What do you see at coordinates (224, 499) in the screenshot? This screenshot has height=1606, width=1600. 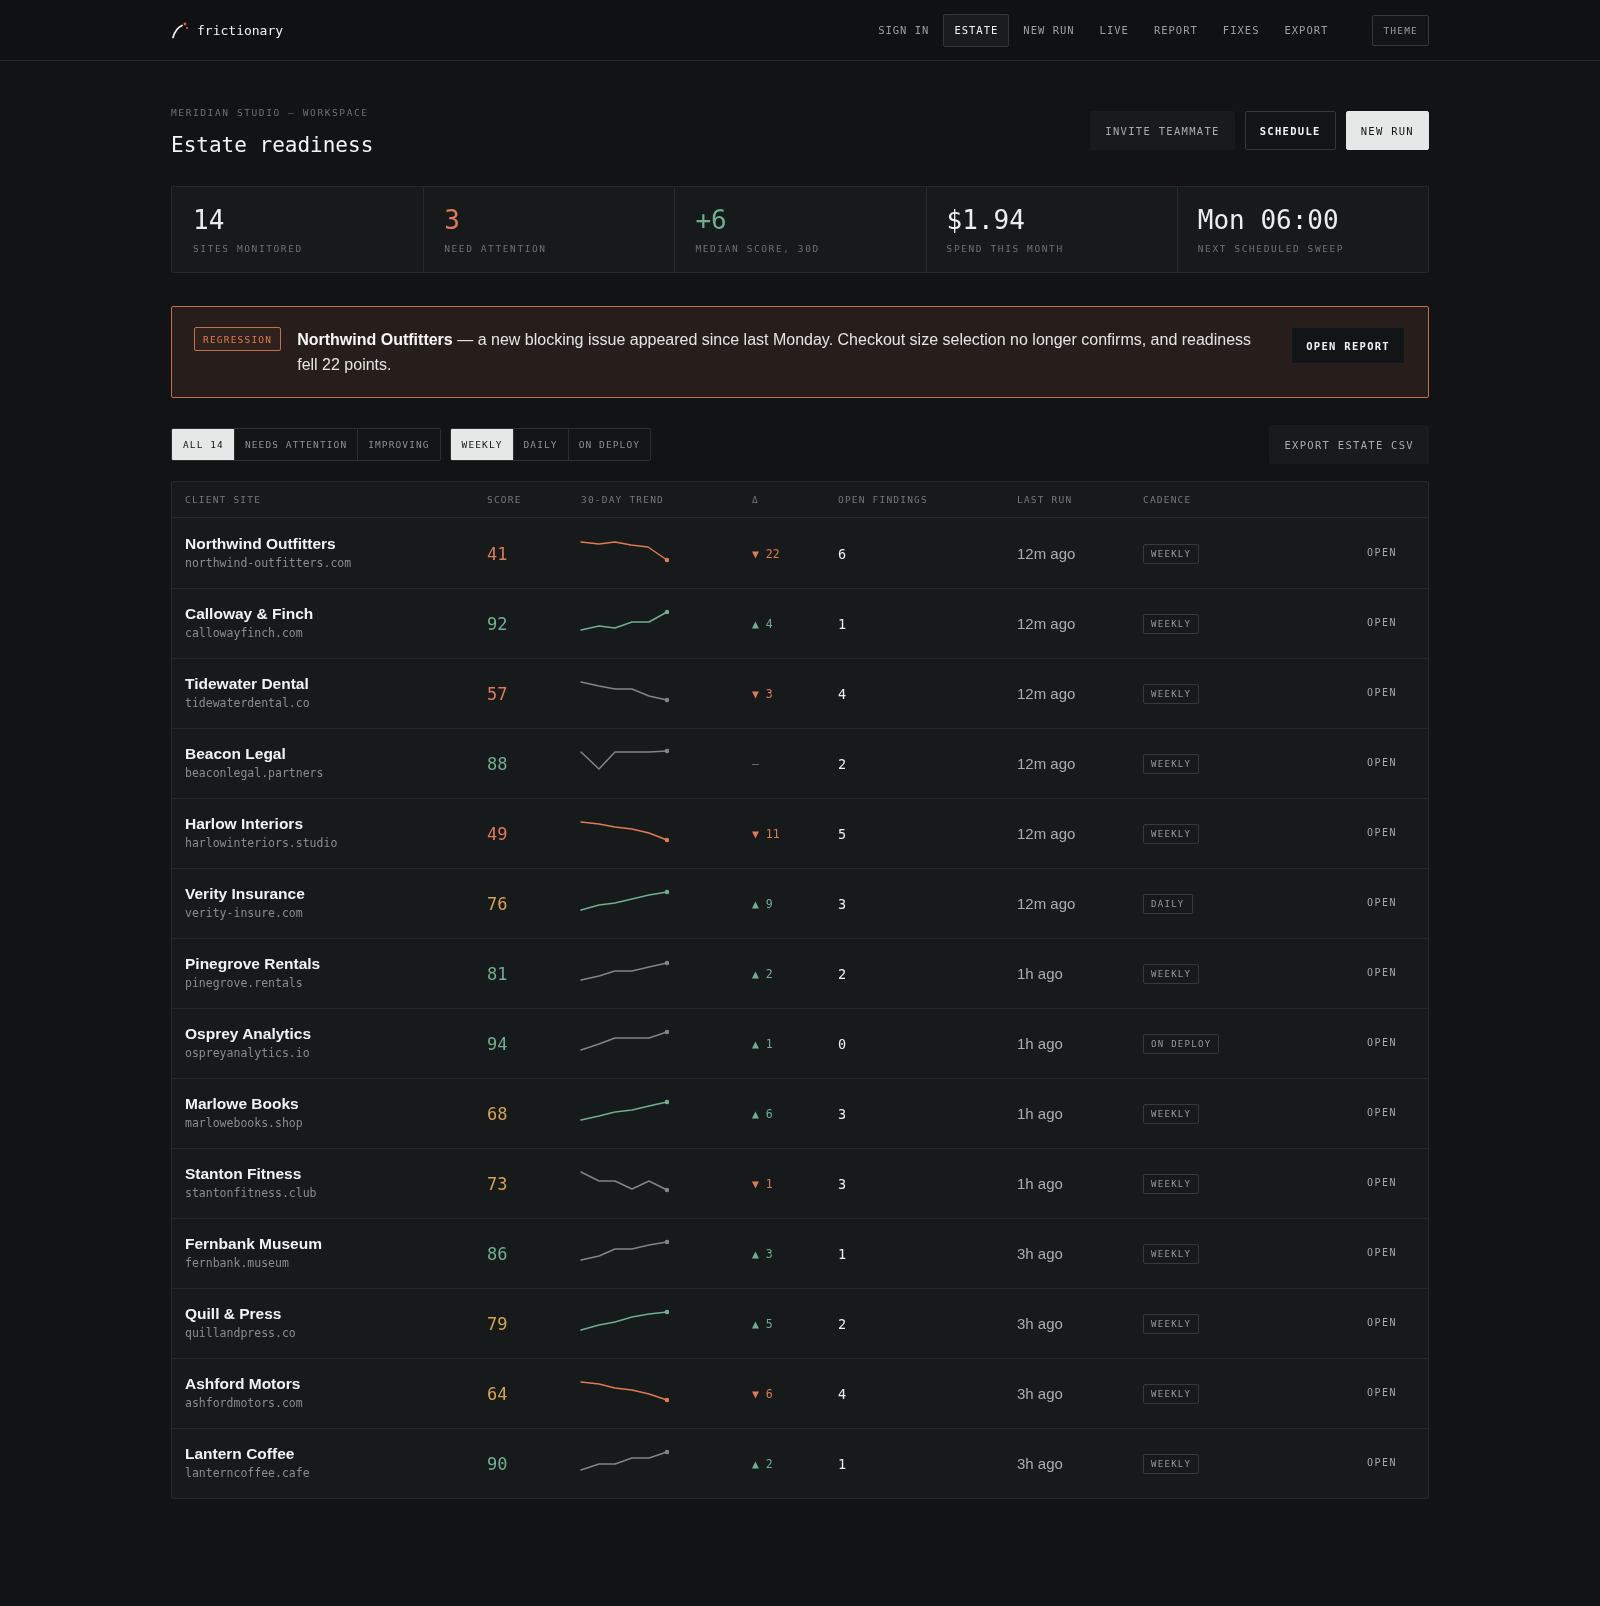 I see `column-header: CLIENT SITE` at bounding box center [224, 499].